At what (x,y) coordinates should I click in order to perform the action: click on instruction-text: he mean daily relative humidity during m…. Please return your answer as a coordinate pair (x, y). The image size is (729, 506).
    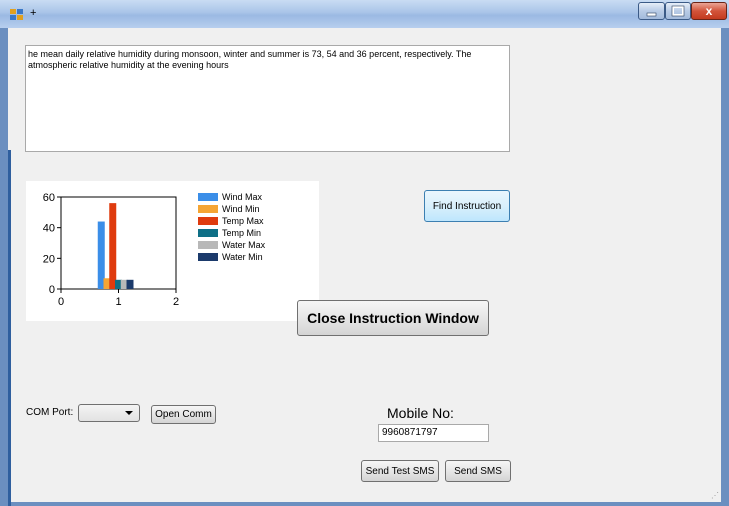
    Looking at the image, I should click on (250, 59).